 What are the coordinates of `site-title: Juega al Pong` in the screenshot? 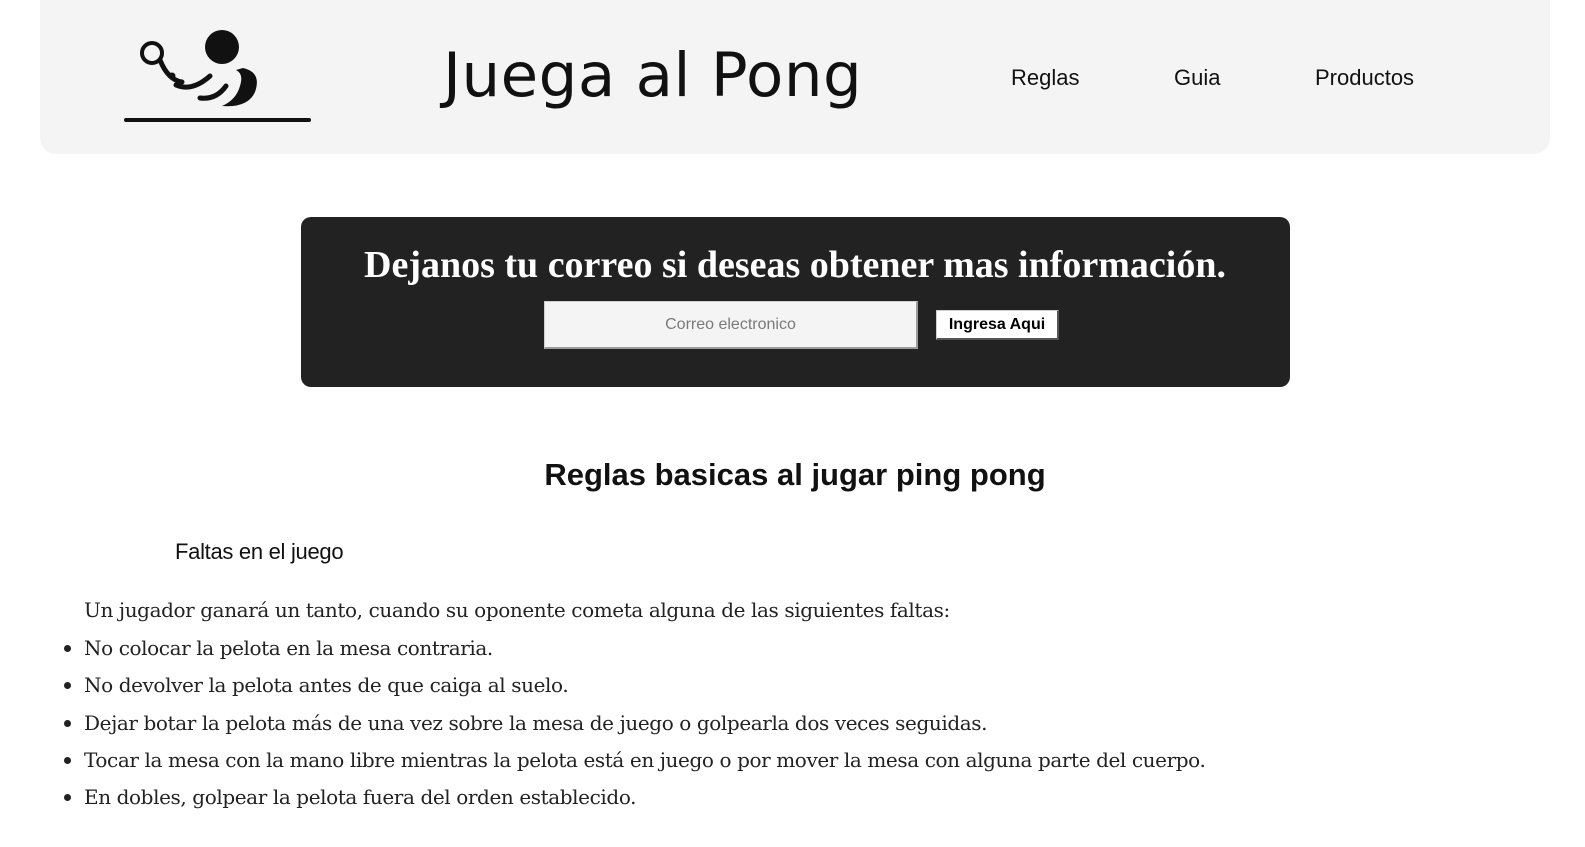 It's located at (653, 75).